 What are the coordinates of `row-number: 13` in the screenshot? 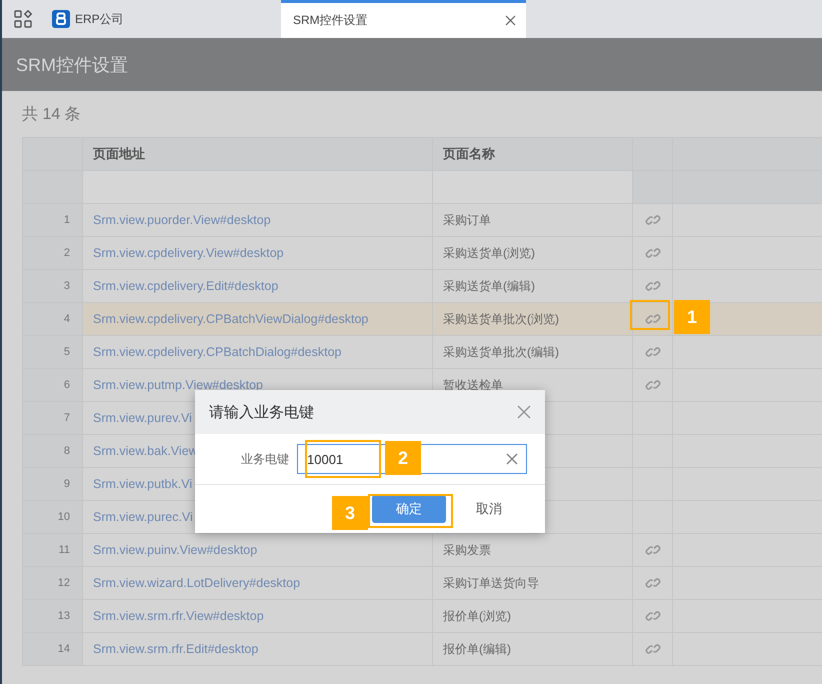 It's located at (52, 616).